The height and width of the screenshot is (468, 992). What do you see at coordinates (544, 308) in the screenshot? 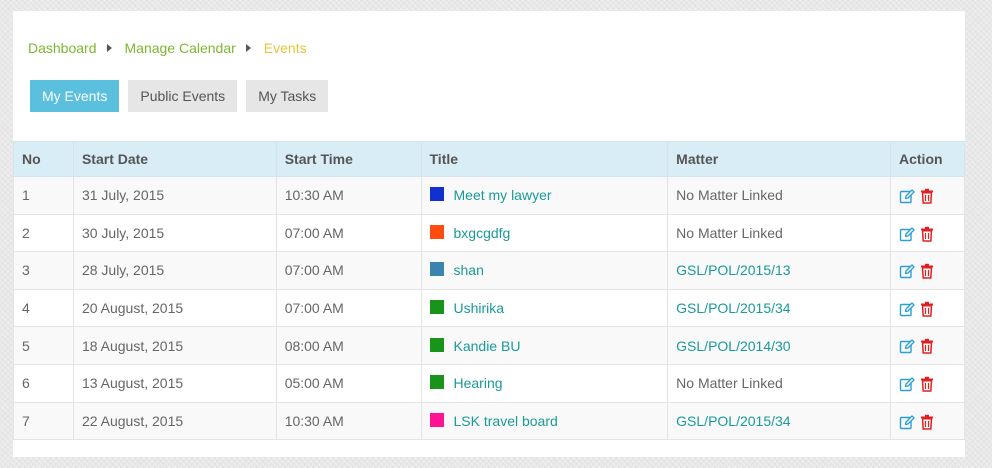
I see `cell-title: Ushirika` at bounding box center [544, 308].